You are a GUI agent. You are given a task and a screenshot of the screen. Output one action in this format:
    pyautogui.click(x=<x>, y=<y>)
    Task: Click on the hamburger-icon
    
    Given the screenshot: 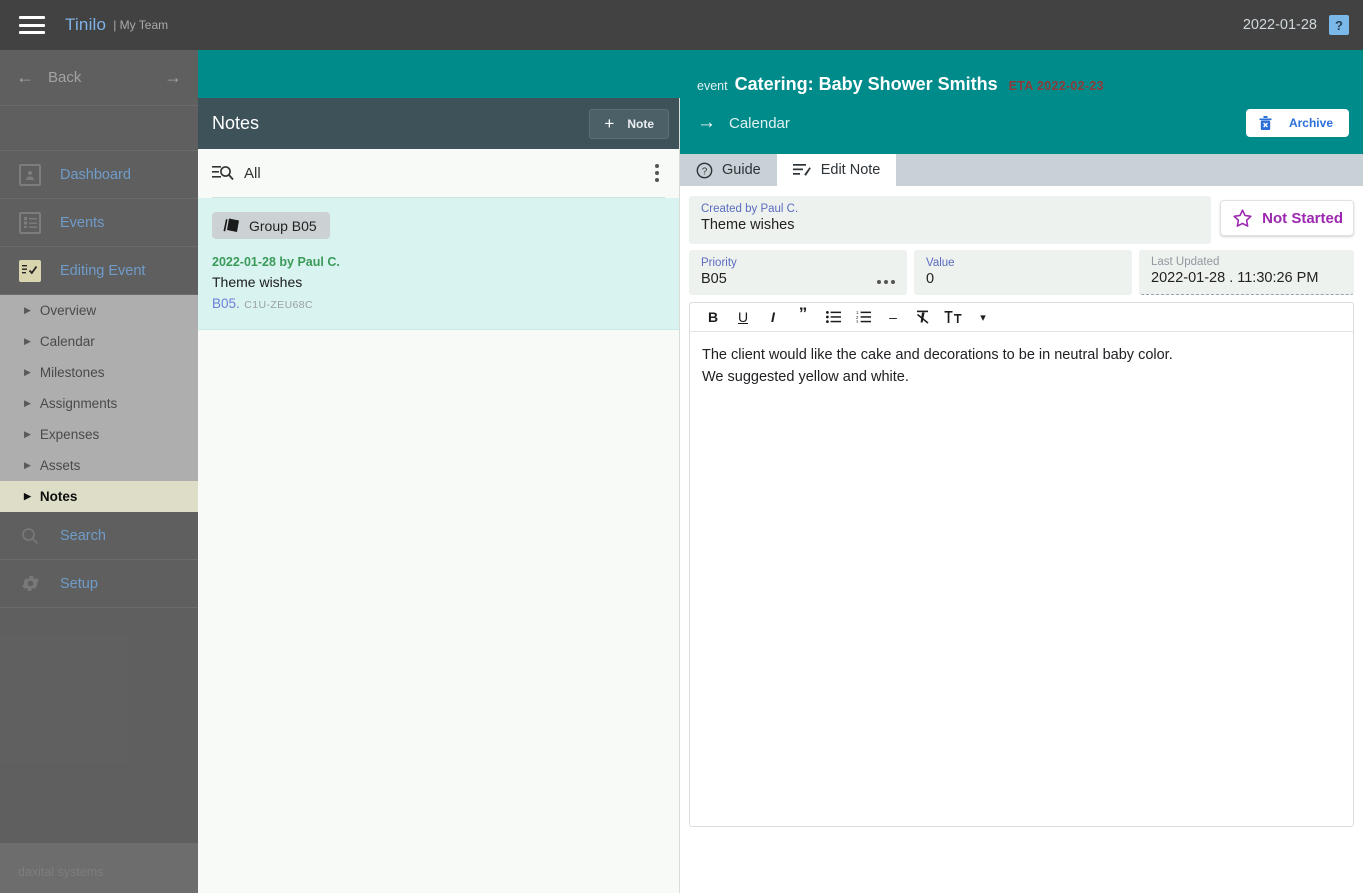 What is the action you would take?
    pyautogui.click(x=32, y=25)
    